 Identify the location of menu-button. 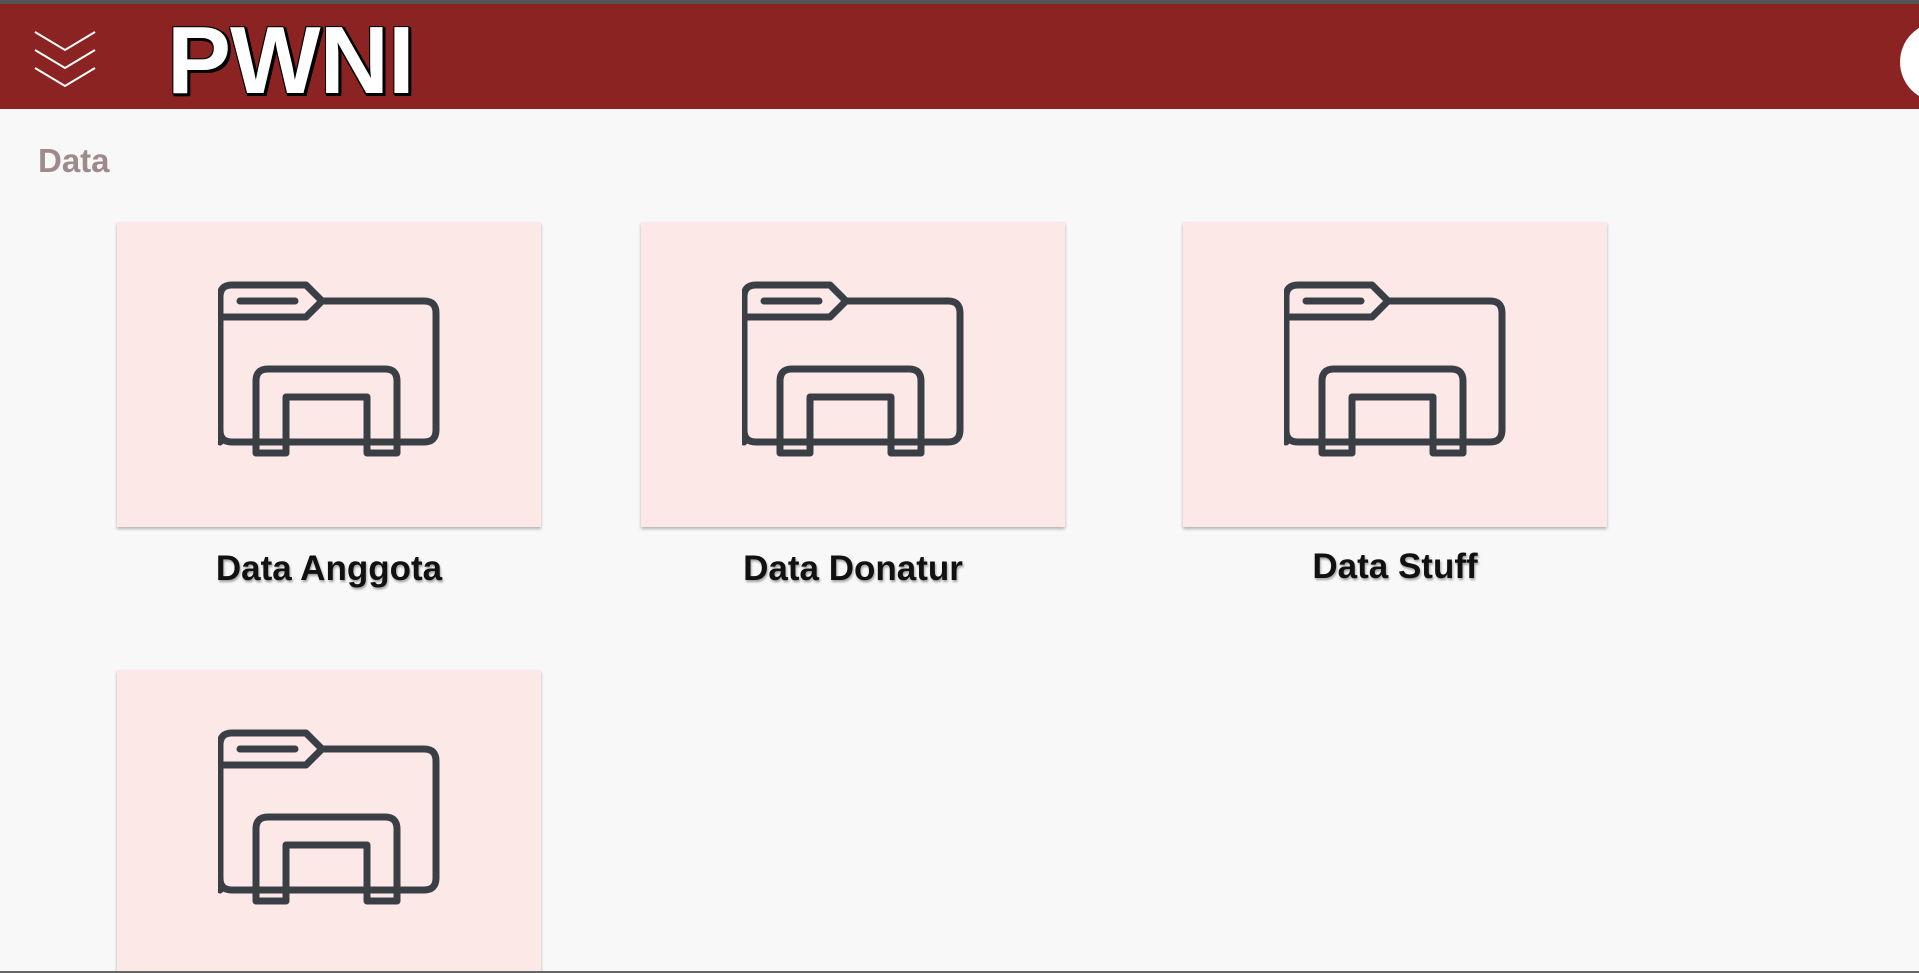
(65, 57).